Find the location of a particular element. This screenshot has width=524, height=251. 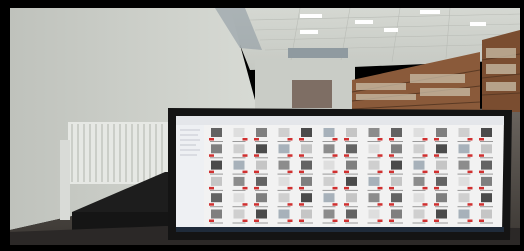

back-window is located at coordinates (318, 53).